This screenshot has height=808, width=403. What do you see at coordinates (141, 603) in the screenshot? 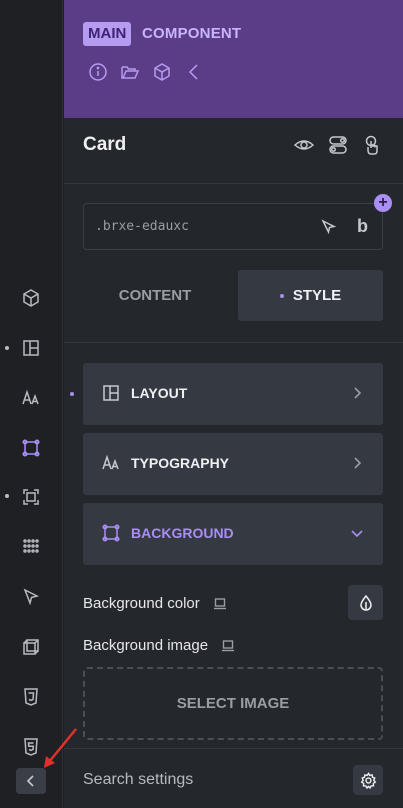
I see `background-color-label: Background color` at bounding box center [141, 603].